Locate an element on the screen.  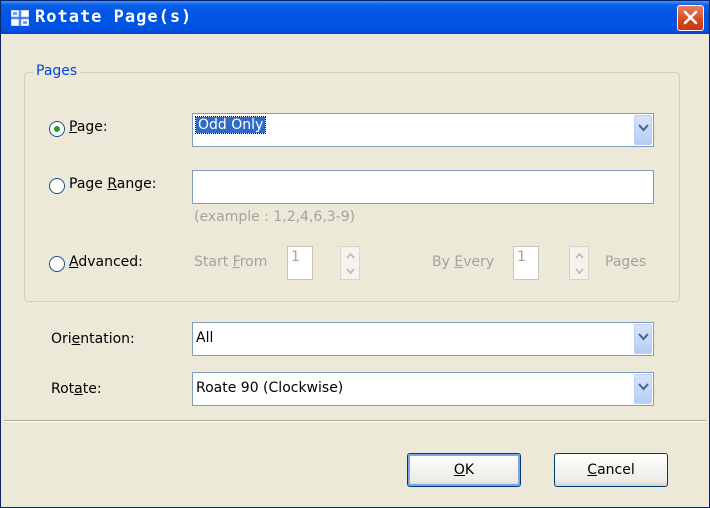
radio-selected-dot is located at coordinates (57, 129).